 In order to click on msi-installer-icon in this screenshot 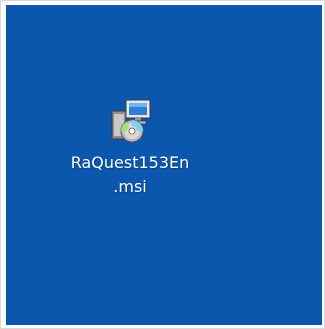, I will do `click(131, 121)`.